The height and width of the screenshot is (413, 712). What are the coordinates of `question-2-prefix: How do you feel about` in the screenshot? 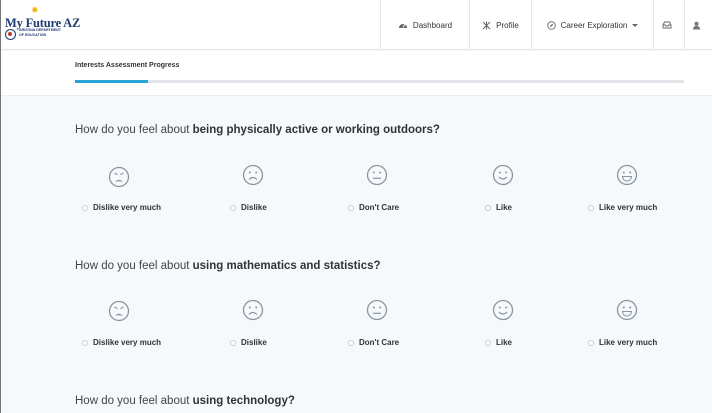 It's located at (134, 266).